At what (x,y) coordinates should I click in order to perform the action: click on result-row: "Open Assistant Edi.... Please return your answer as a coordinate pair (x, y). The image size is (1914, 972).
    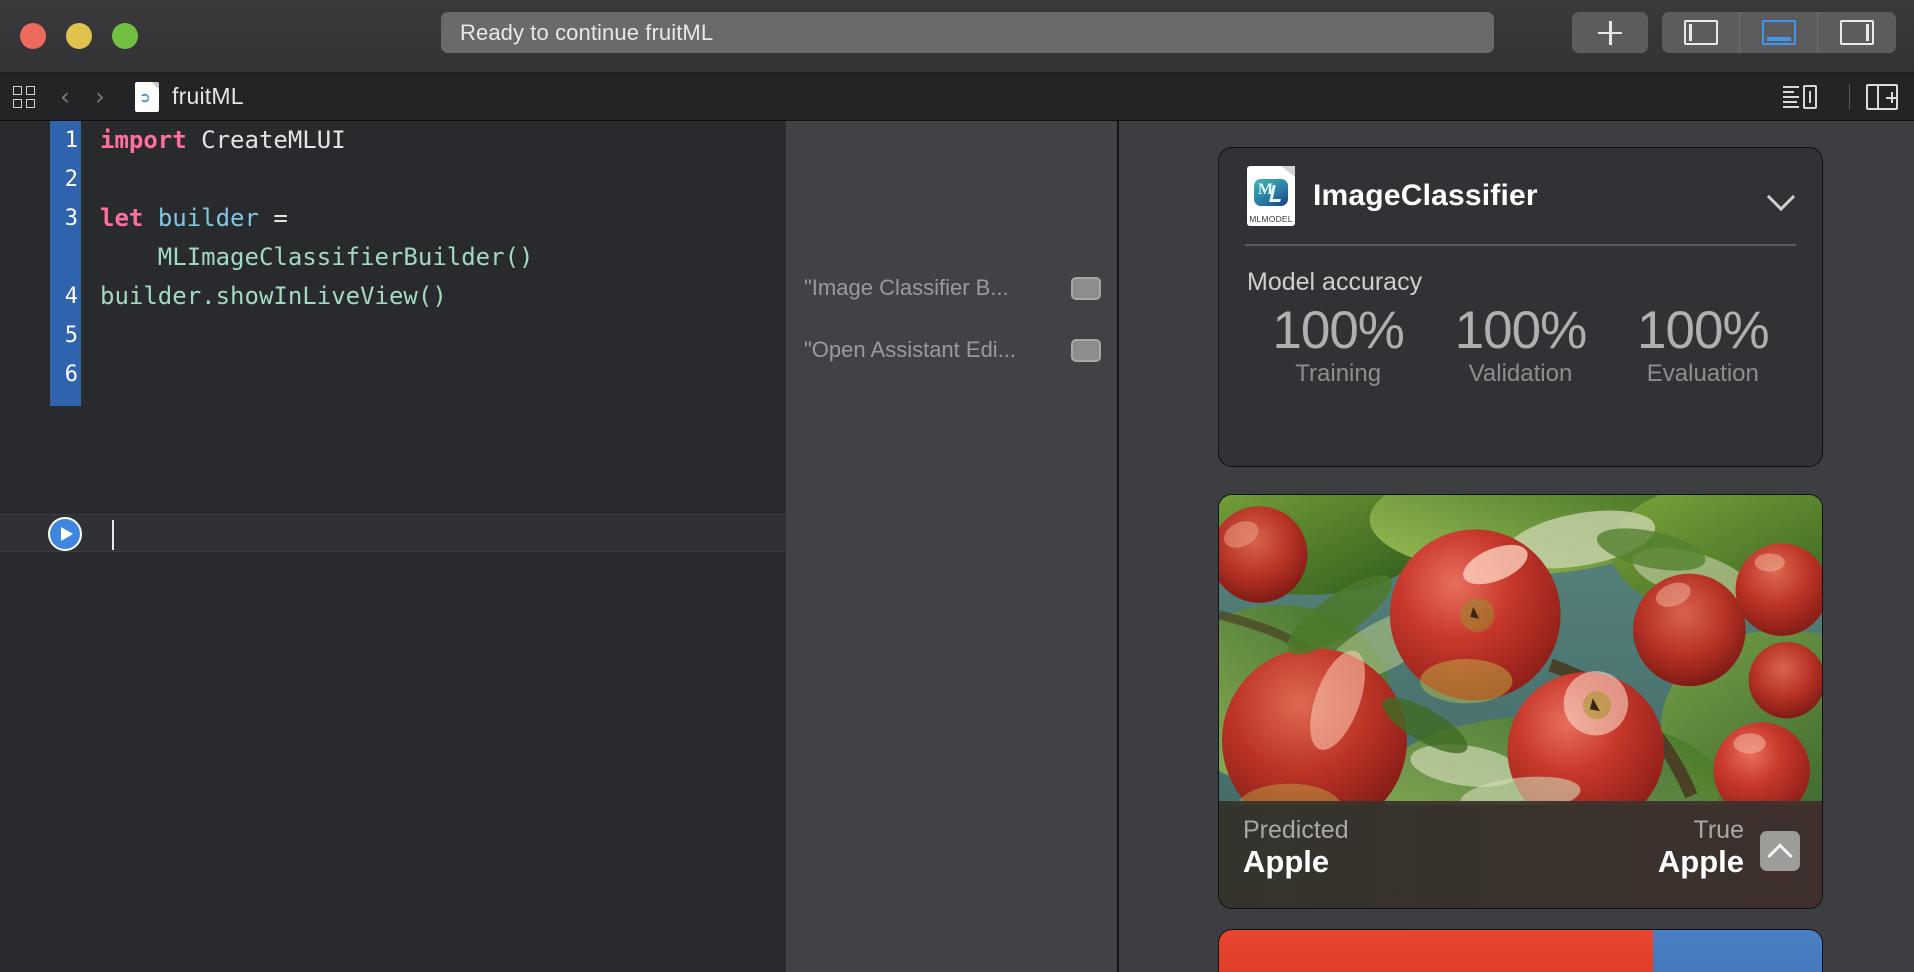
    Looking at the image, I should click on (951, 350).